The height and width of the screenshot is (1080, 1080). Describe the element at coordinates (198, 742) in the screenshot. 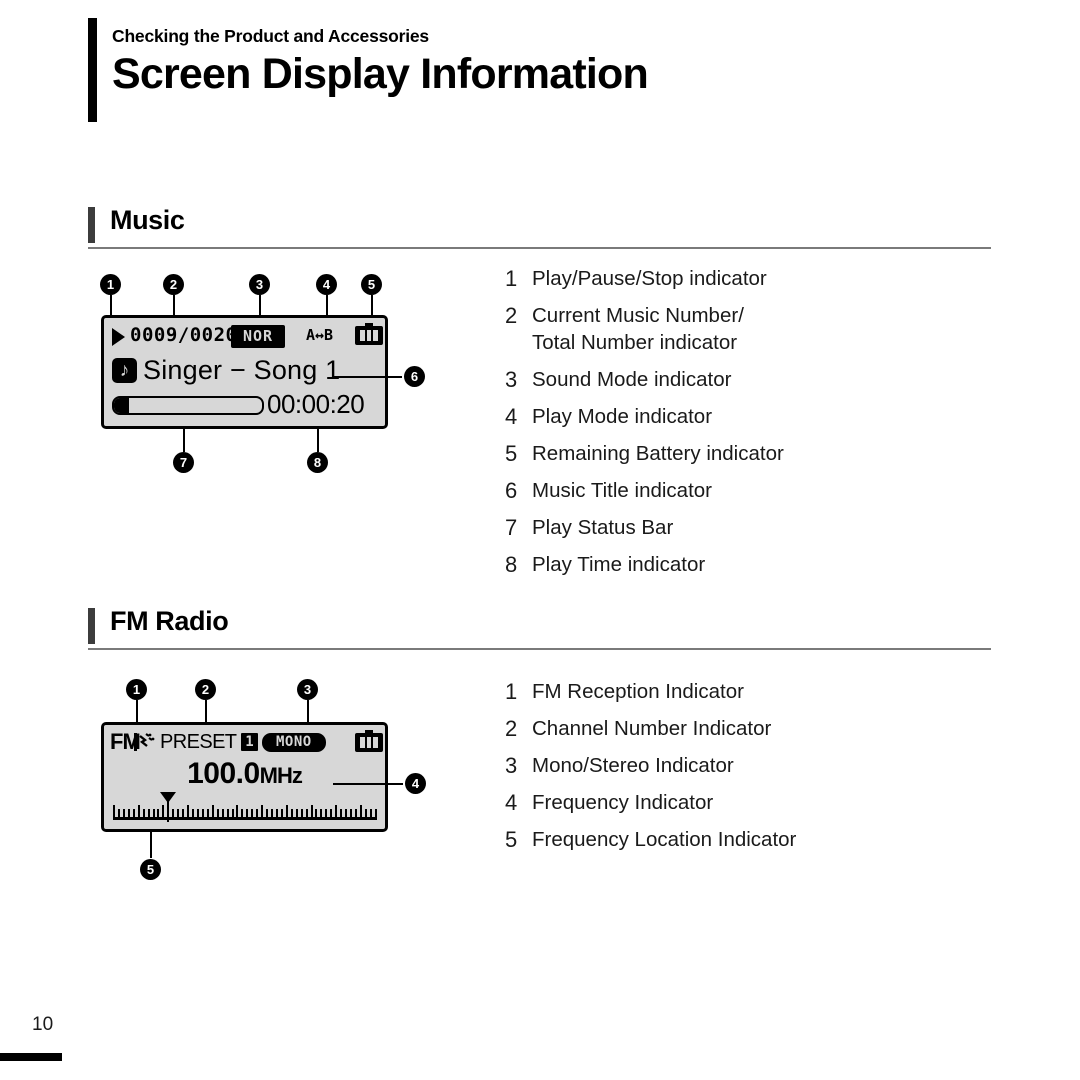

I see `preset-label: PRESET` at that location.